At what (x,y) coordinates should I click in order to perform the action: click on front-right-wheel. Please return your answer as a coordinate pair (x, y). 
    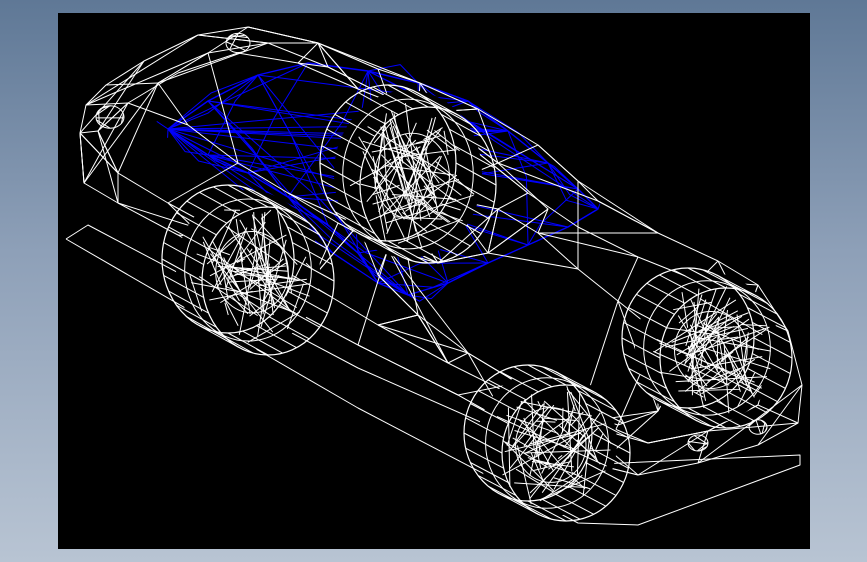
    Looking at the image, I should click on (707, 348).